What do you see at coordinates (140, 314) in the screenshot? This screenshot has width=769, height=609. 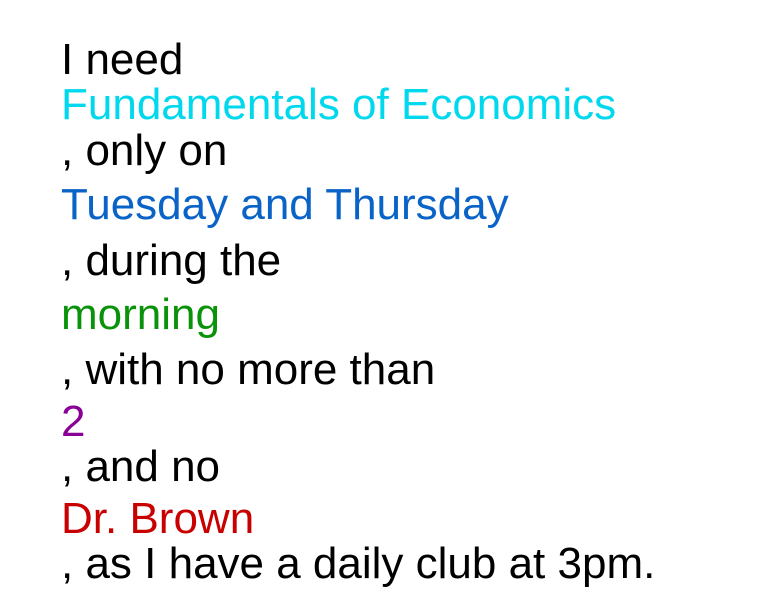 I see `time-of-day: morning` at bounding box center [140, 314].